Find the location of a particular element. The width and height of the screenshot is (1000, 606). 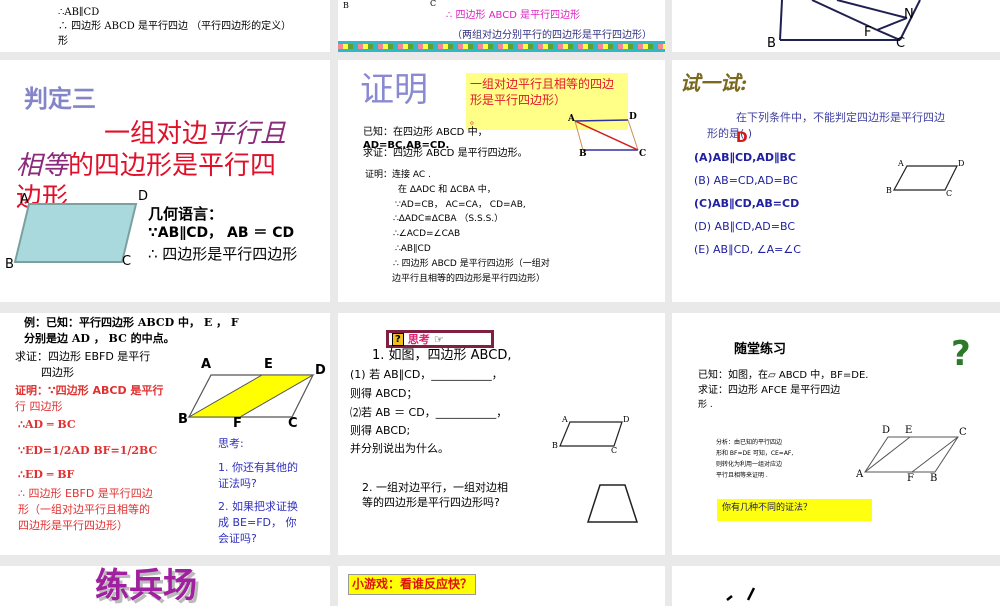

geo-title: 几何语言： is located at coordinates (186, 214).